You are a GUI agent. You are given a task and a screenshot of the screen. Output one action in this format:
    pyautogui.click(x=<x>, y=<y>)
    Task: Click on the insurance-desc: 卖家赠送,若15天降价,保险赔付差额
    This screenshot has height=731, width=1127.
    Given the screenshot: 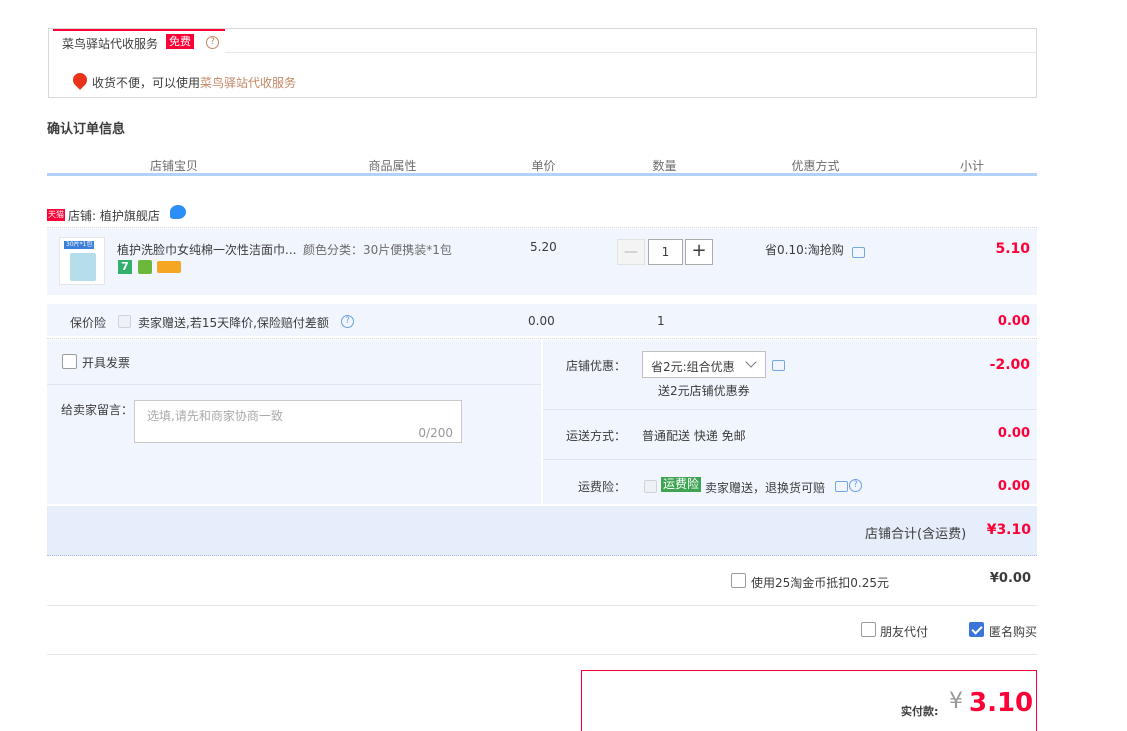 What is the action you would take?
    pyautogui.click(x=233, y=323)
    